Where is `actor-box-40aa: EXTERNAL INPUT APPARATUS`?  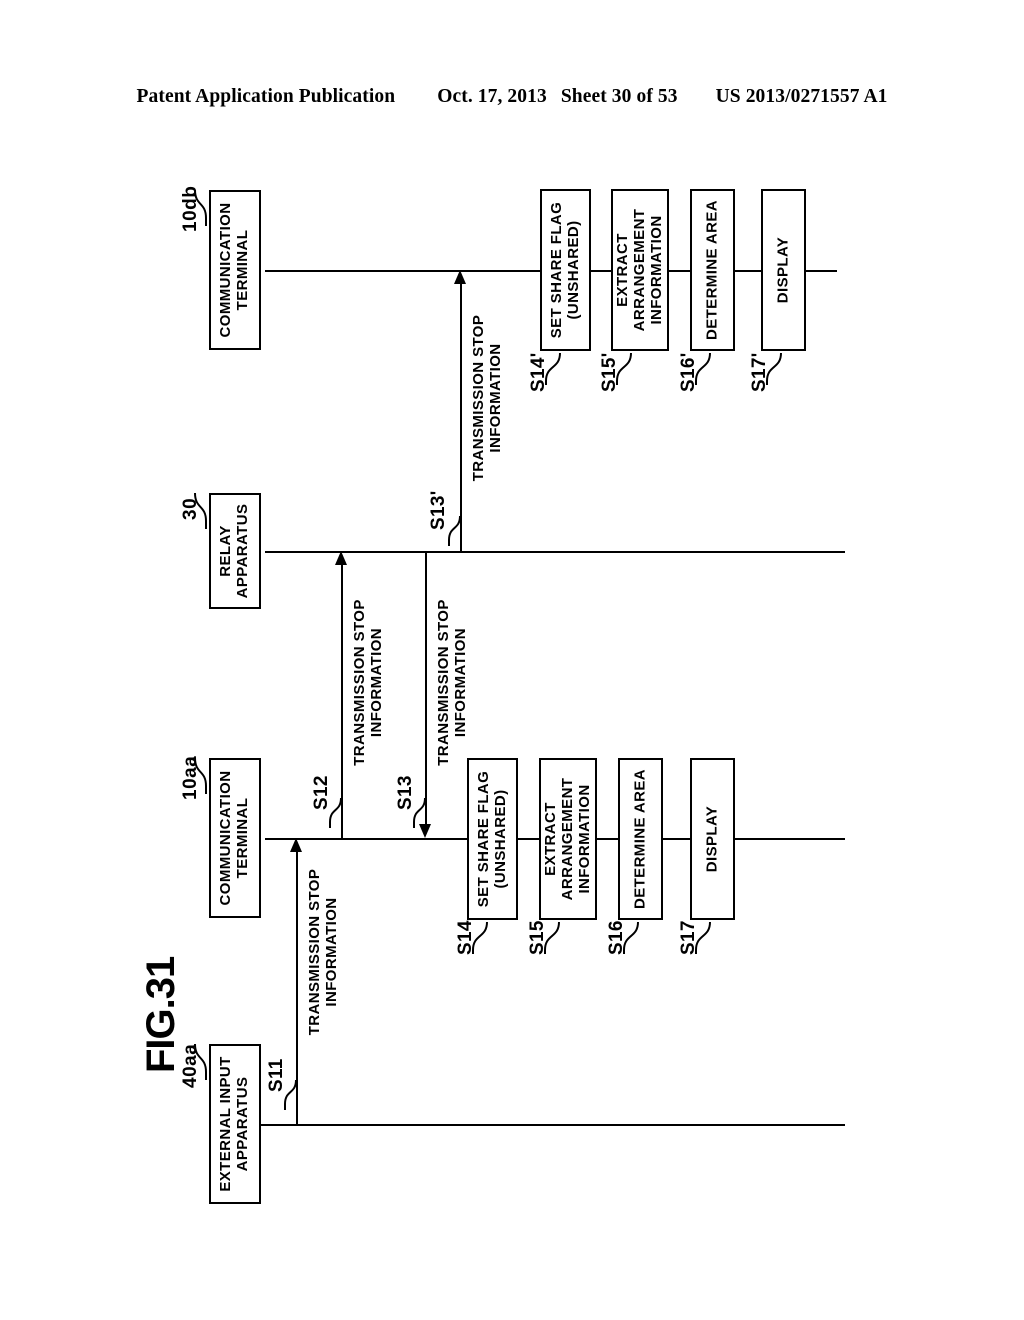
actor-box-40aa: EXTERNAL INPUT APPARATUS is located at coordinates (235, 1124).